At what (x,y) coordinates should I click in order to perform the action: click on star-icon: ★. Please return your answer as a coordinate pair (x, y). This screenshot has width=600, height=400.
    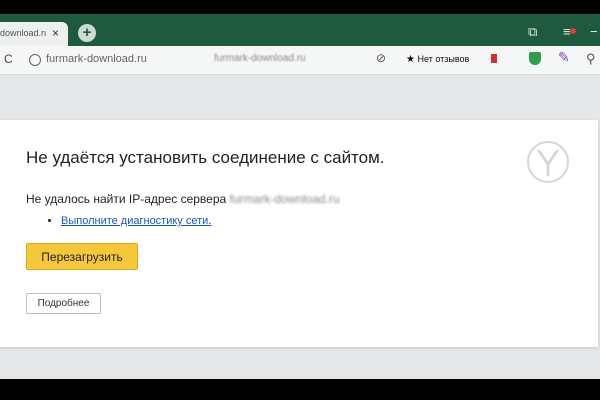
    Looking at the image, I should click on (410, 59).